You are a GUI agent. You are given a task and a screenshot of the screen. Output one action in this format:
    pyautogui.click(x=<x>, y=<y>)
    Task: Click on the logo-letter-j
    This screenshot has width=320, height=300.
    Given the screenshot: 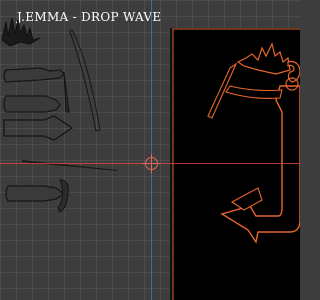 What is the action you would take?
    pyautogui.click(x=260, y=164)
    